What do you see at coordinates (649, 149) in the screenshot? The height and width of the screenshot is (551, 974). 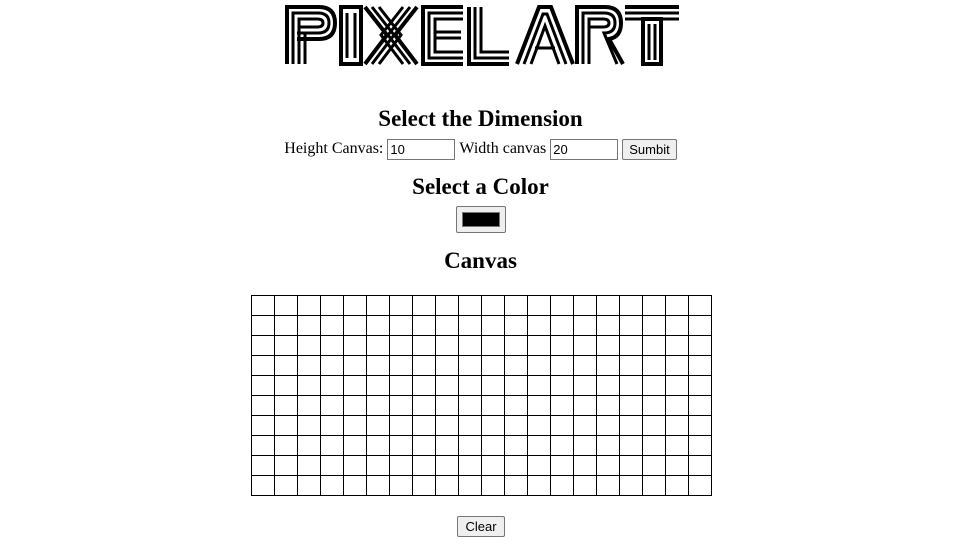 I see `submit-button: Sumbit` at bounding box center [649, 149].